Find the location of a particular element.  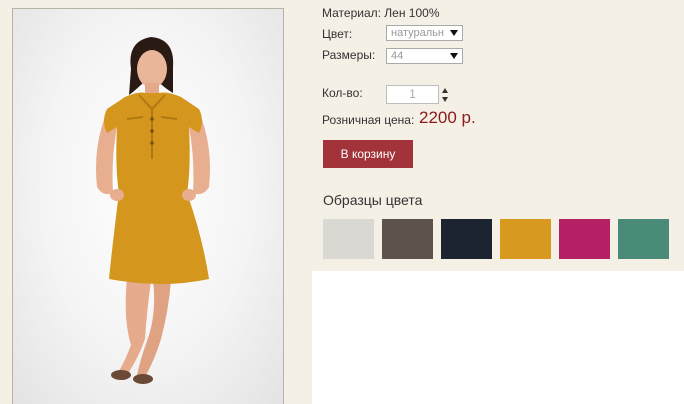

material-text: Материал: Лен 100% is located at coordinates (381, 13).